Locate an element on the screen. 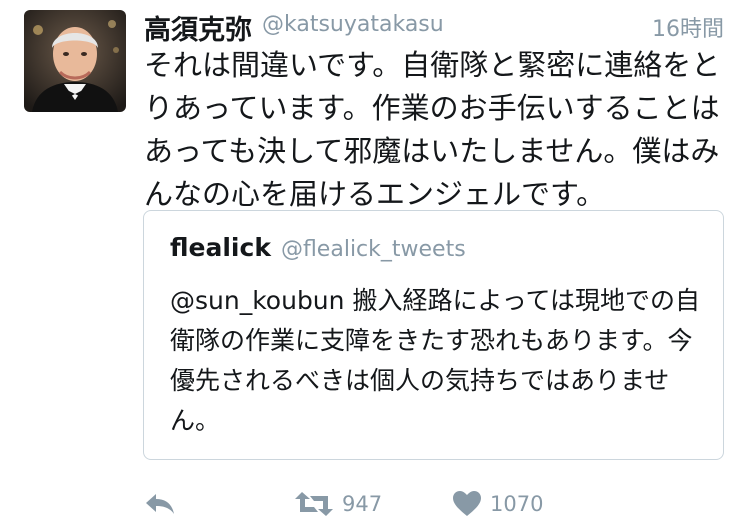 The image size is (750, 529). quoted-tweet-header: flealick @flealick_tweets is located at coordinates (318, 247).